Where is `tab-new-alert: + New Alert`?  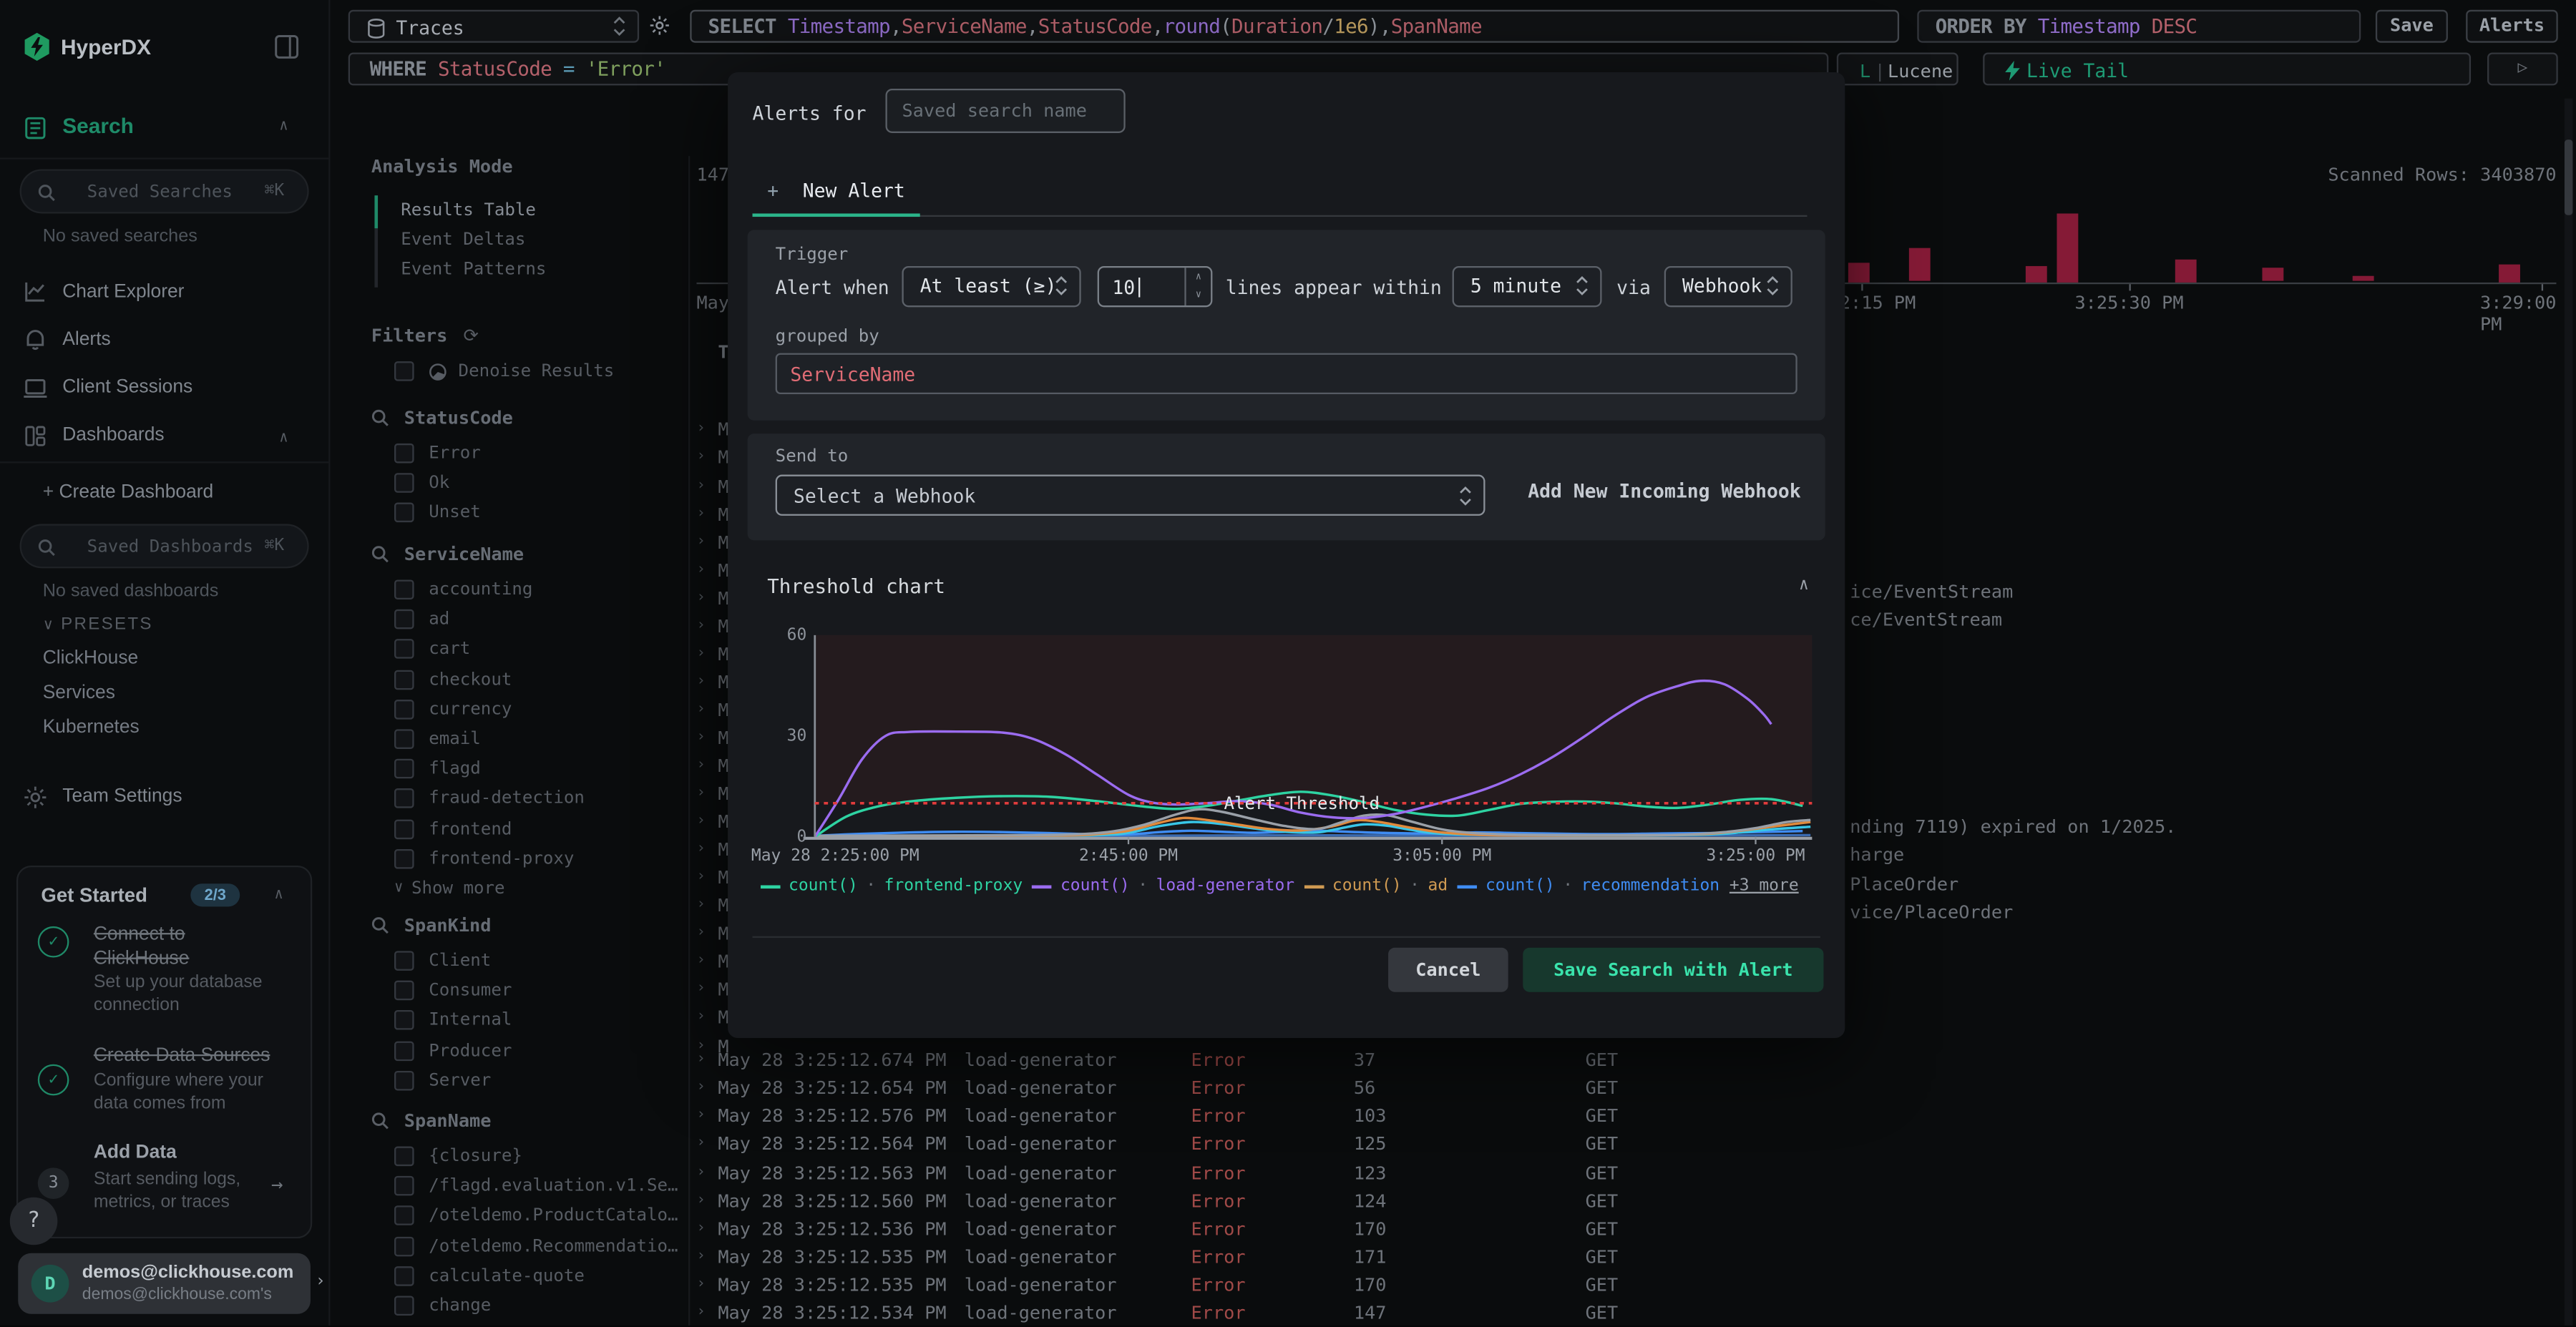
tab-new-alert: + New Alert is located at coordinates (836, 188).